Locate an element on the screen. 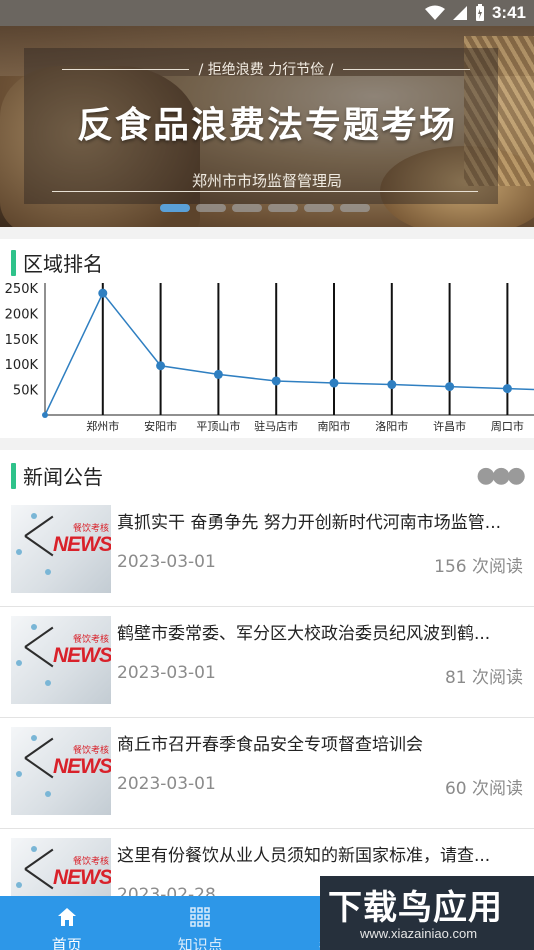  carousel-indicators is located at coordinates (265, 208).